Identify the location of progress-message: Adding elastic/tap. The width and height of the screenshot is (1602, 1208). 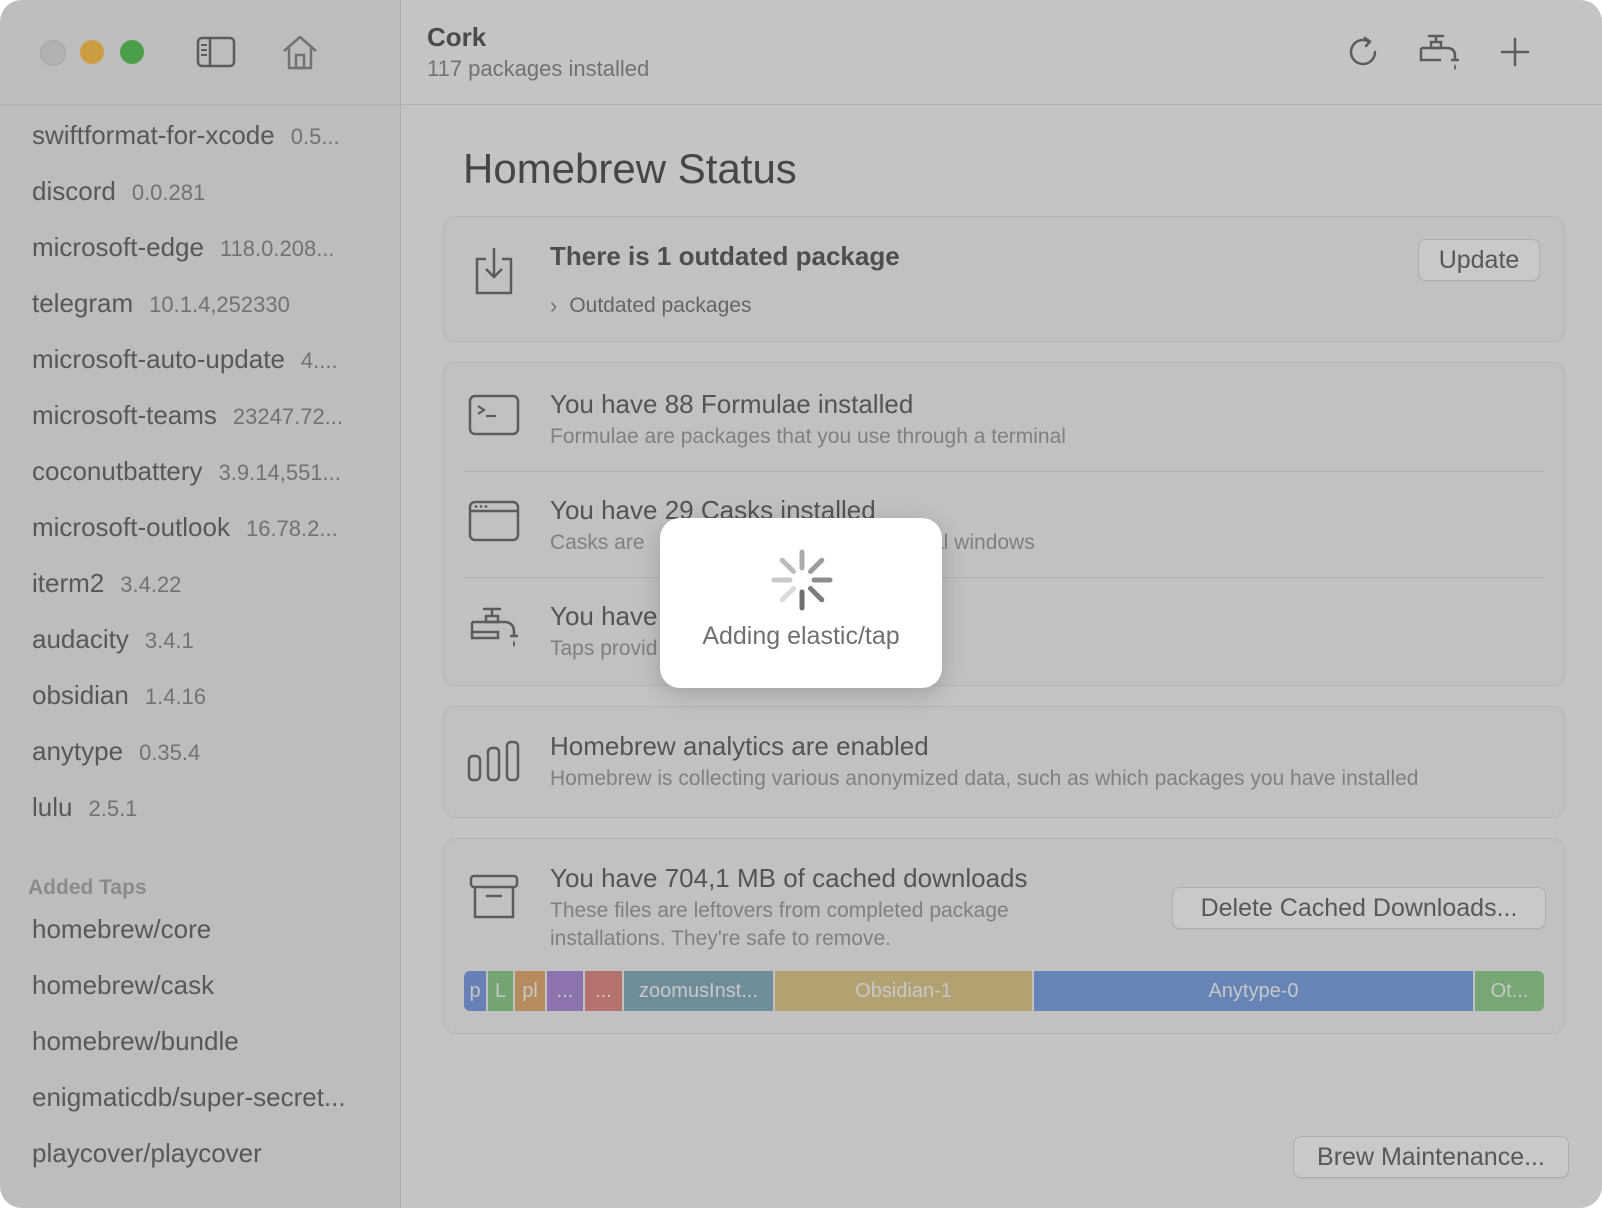
(801, 636).